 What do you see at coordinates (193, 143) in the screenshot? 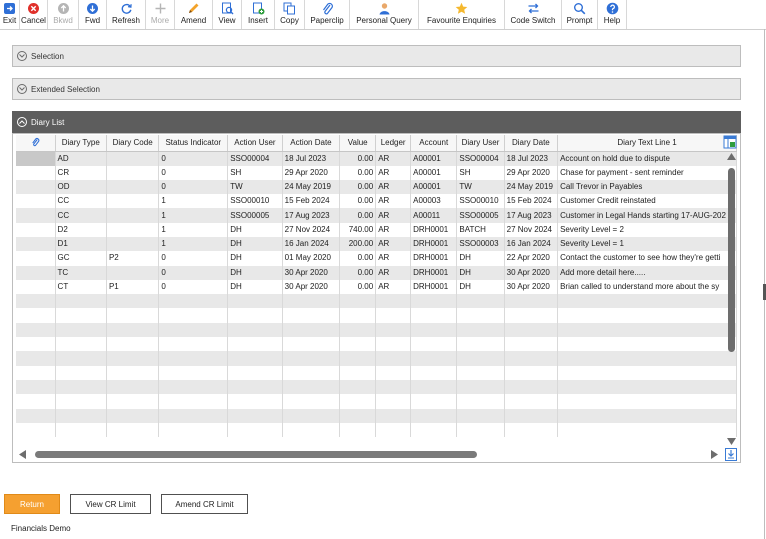
I see `column-header: Status Indicator` at bounding box center [193, 143].